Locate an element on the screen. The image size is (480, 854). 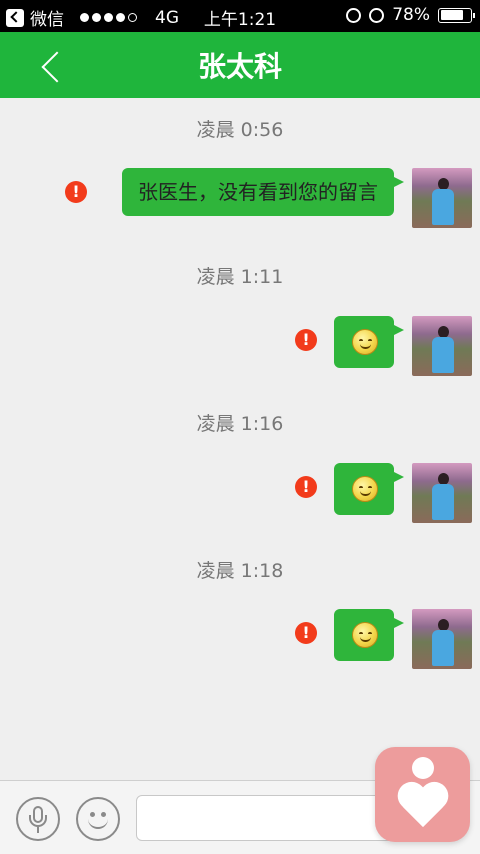
message-row: ! 张医生，没有看到您的留言 is located at coordinates (236, 199).